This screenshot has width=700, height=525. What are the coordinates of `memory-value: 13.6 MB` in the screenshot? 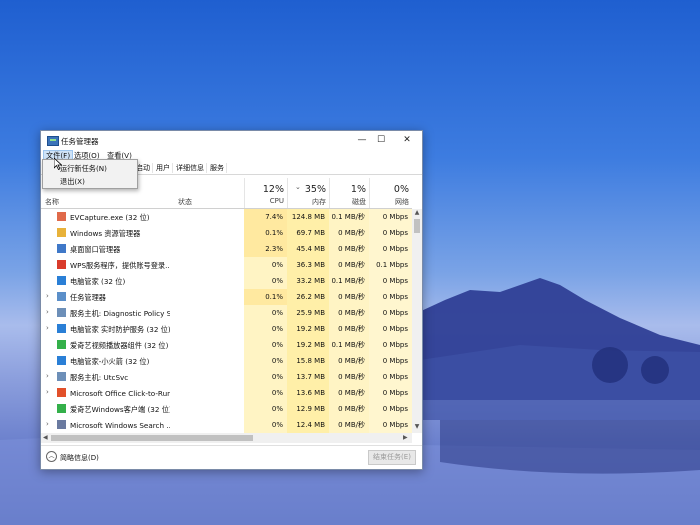 It's located at (308, 393).